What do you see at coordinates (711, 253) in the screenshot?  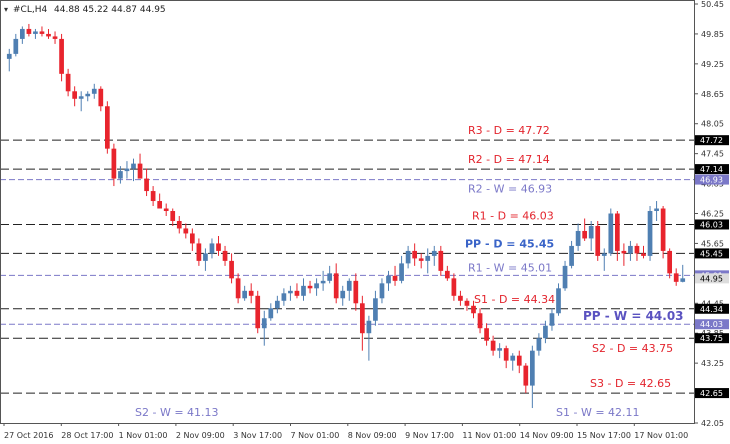 I see `level-price-tag-text: 45.45` at bounding box center [711, 253].